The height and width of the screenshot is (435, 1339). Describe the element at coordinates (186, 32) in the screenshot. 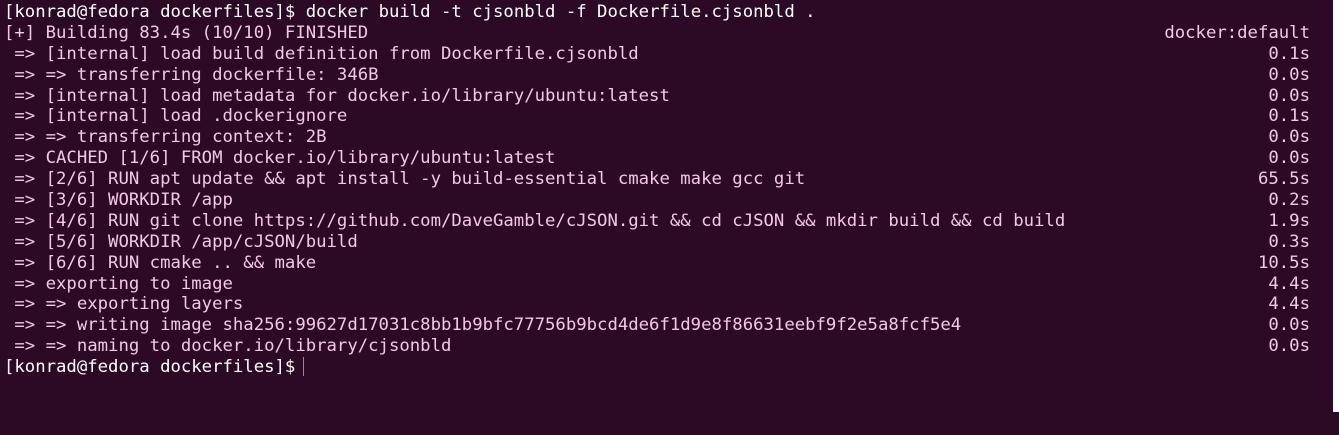

I see `build-status: [+] Building 83.4s (10/10) FINISHED` at that location.